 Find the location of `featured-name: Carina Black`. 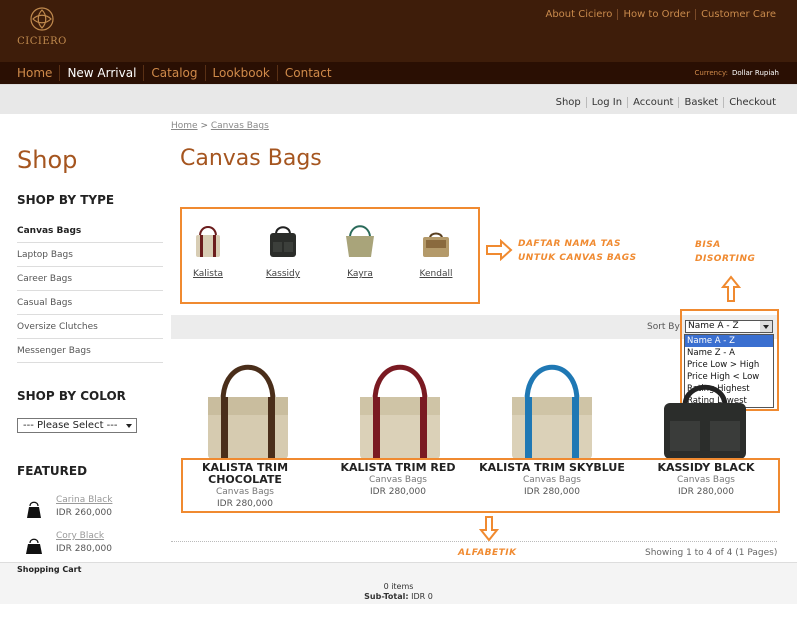

featured-name: Carina Black is located at coordinates (84, 500).